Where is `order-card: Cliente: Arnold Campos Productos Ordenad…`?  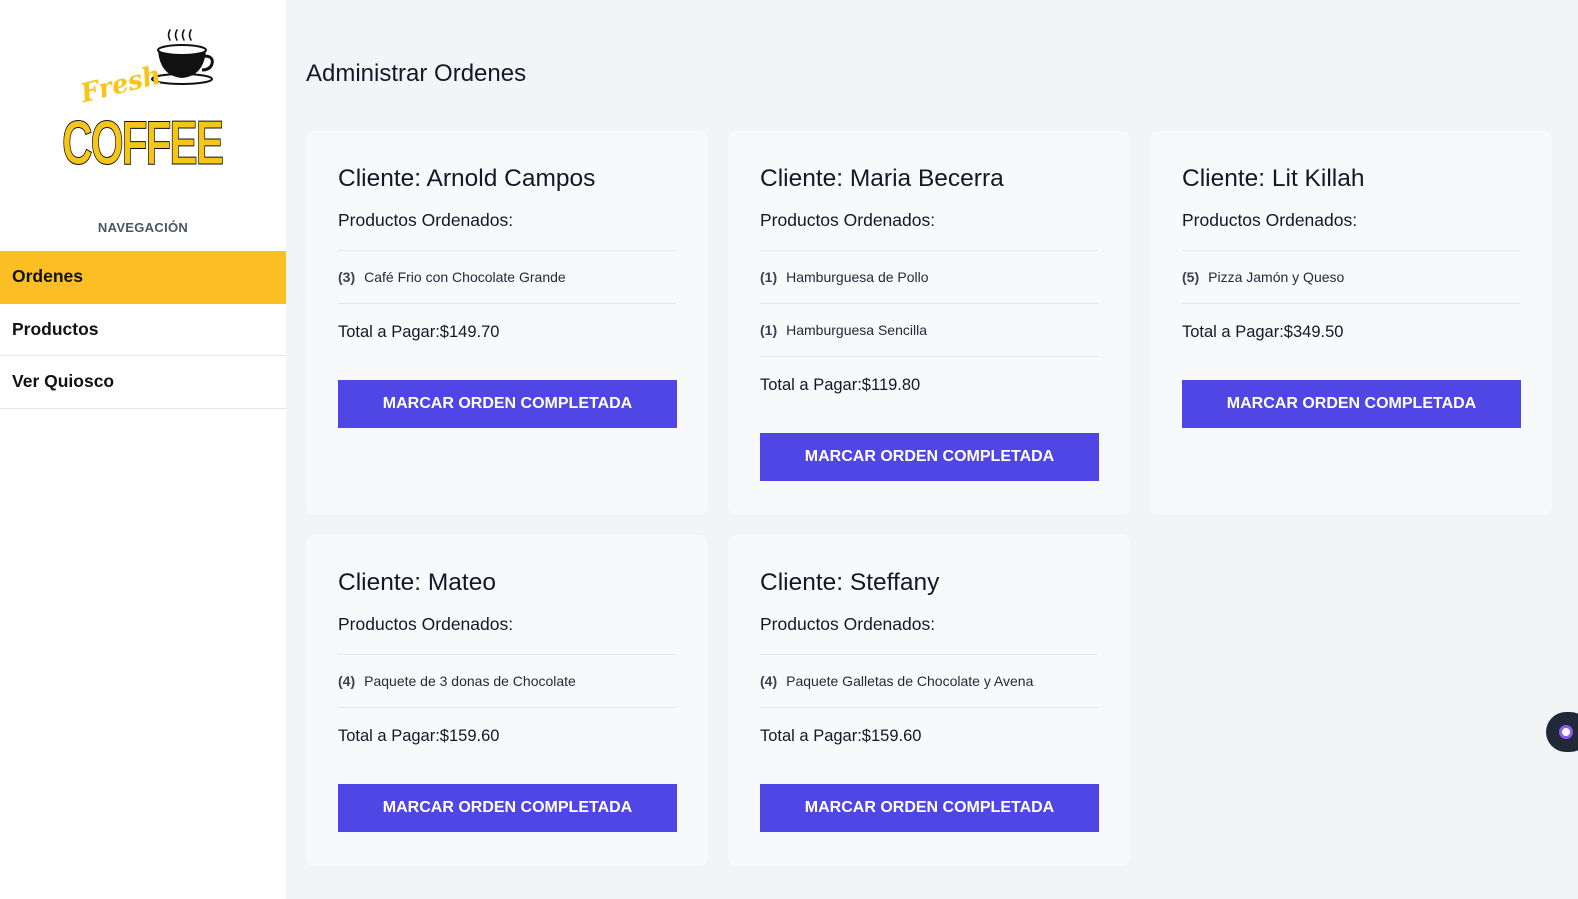 order-card: Cliente: Arnold Campos Productos Ordenad… is located at coordinates (507, 323).